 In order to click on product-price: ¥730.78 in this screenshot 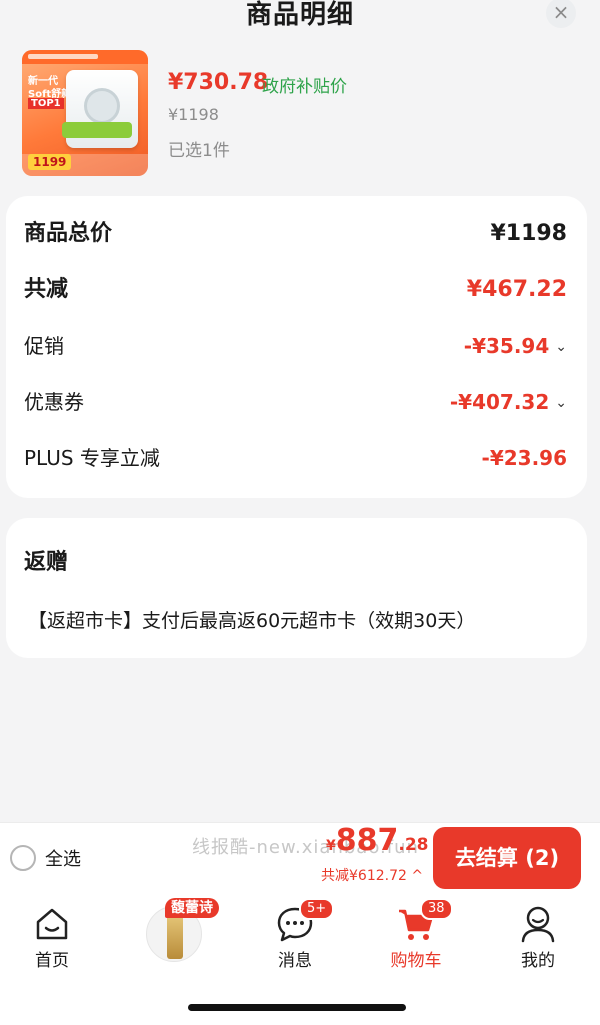, I will do `click(218, 82)`.